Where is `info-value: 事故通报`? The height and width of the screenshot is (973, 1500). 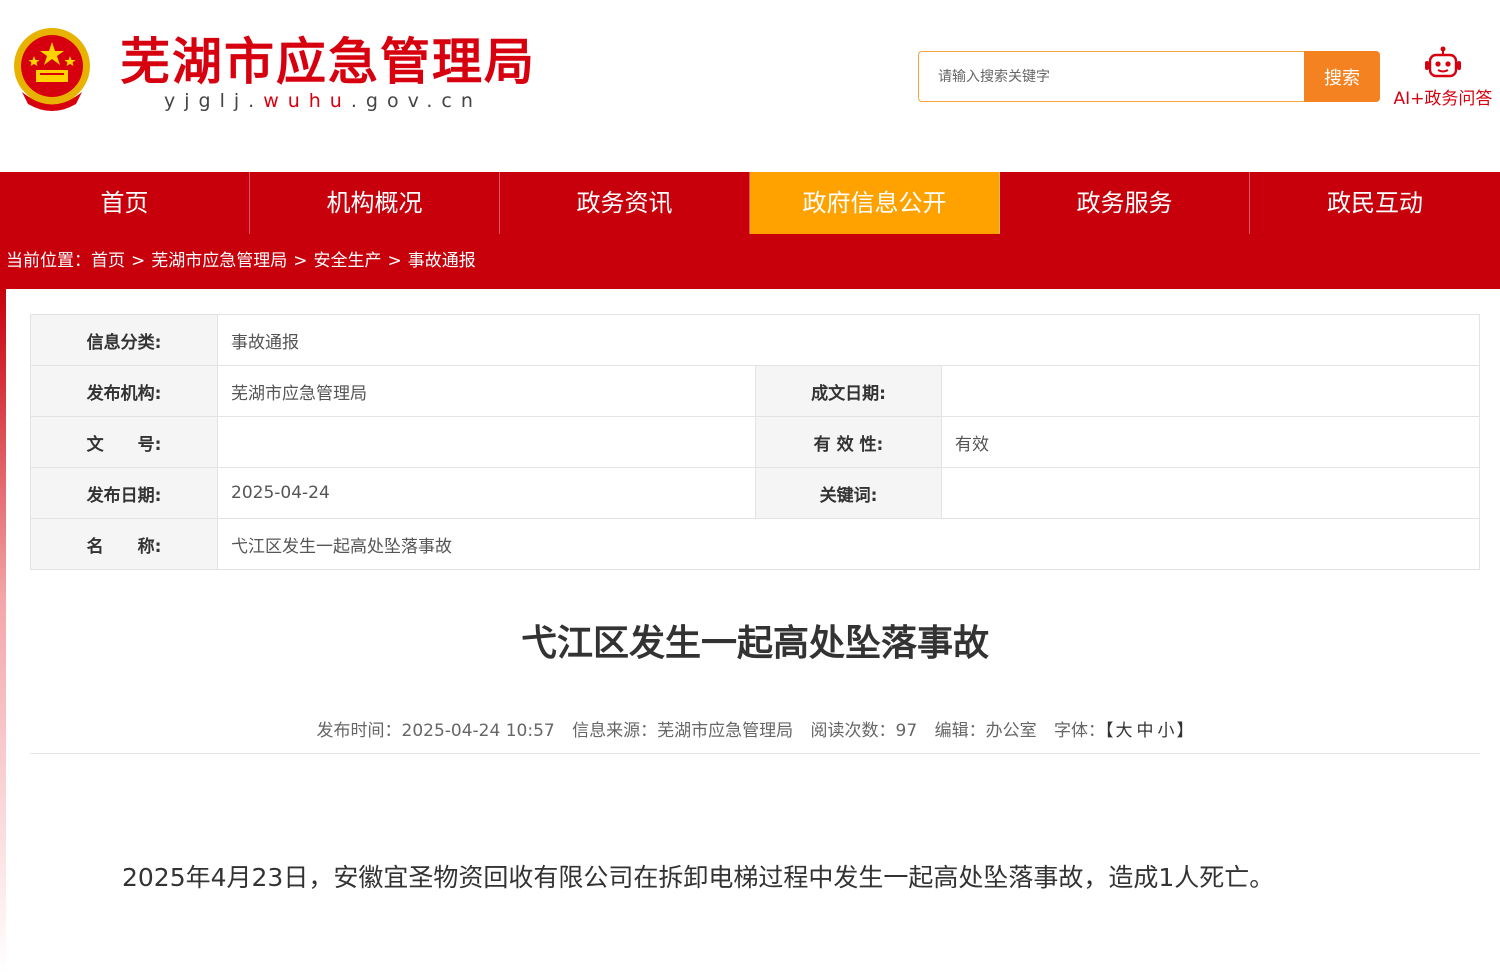
info-value: 事故通报 is located at coordinates (848, 340).